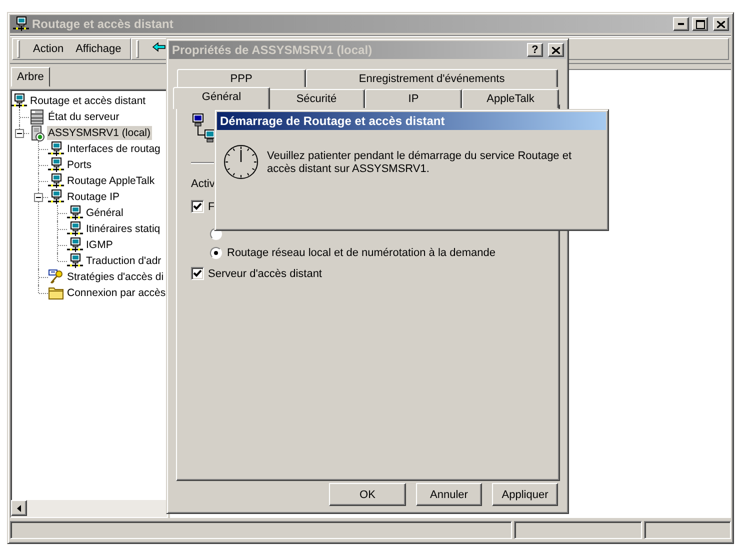 The image size is (735, 551). What do you see at coordinates (83, 117) in the screenshot?
I see `tree-item: État du serveur` at bounding box center [83, 117].